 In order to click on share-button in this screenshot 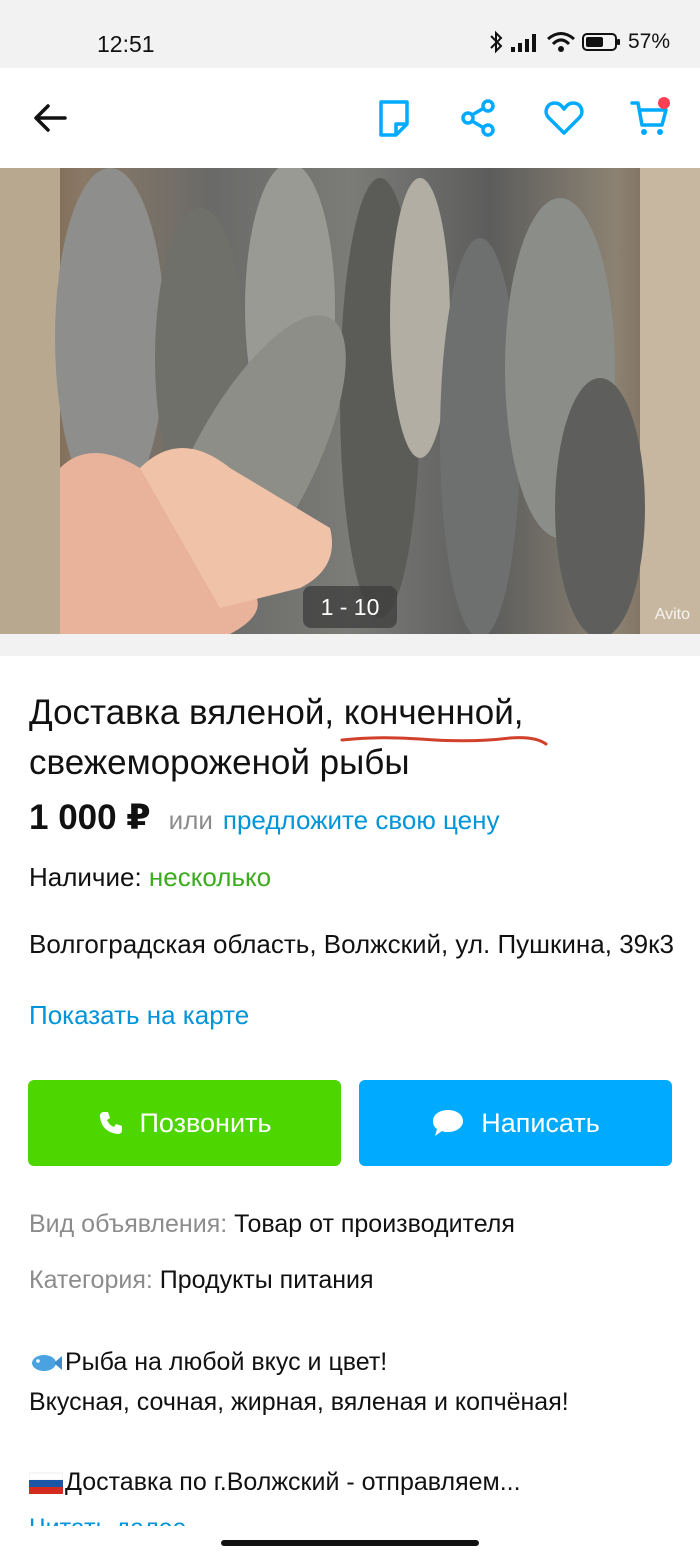, I will do `click(478, 118)`.